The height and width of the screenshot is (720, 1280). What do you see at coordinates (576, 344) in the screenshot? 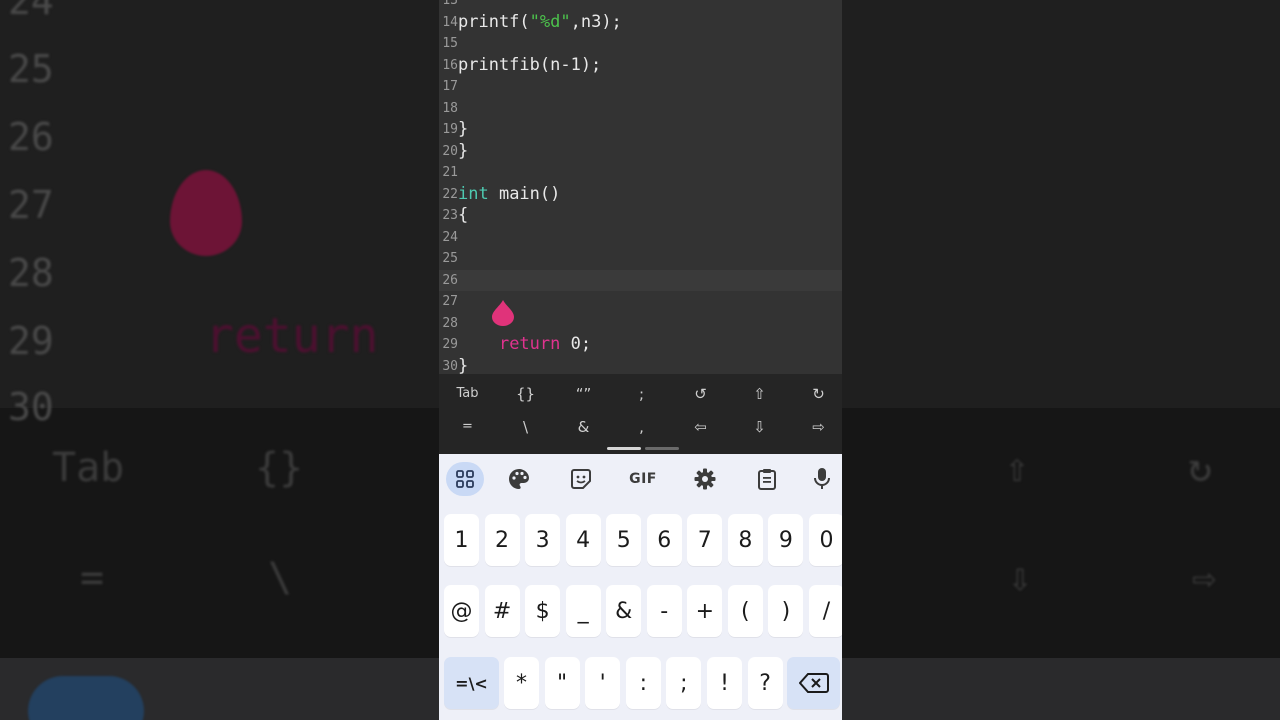
I see `code-token: 0;` at bounding box center [576, 344].